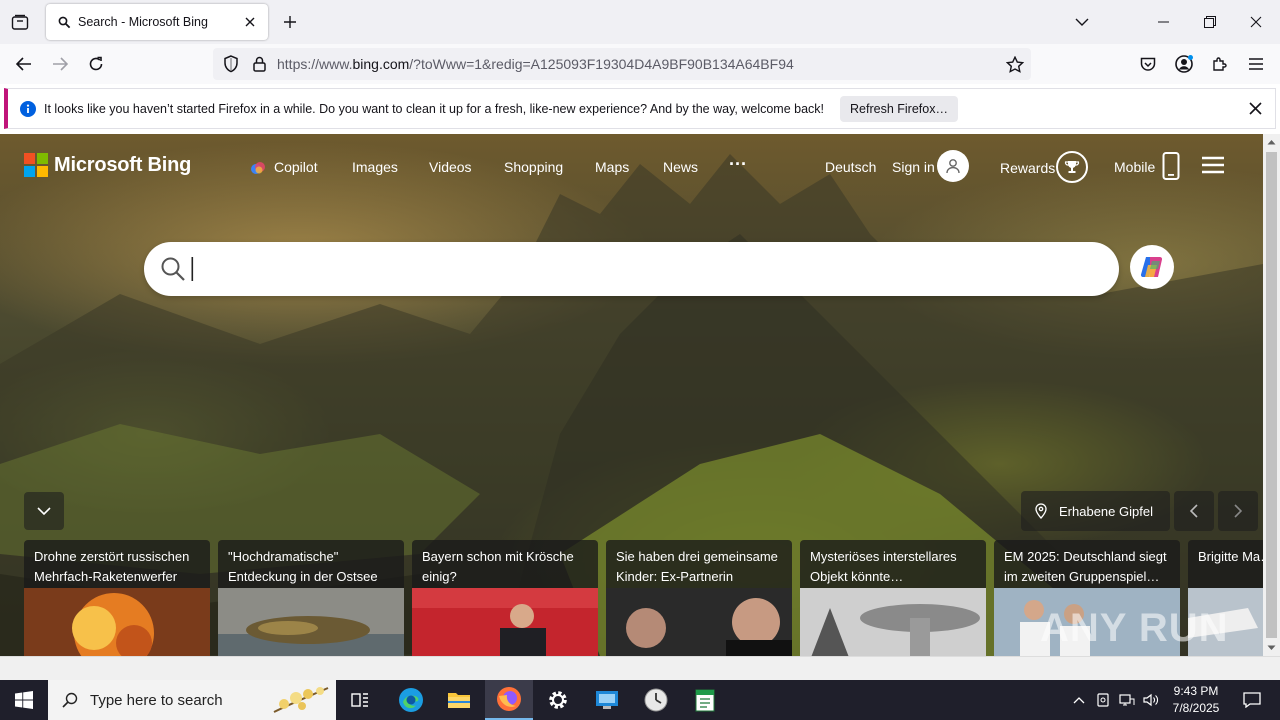 Image resolution: width=1280 pixels, height=720 pixels. I want to click on nav-copilot: Copilot, so click(296, 167).